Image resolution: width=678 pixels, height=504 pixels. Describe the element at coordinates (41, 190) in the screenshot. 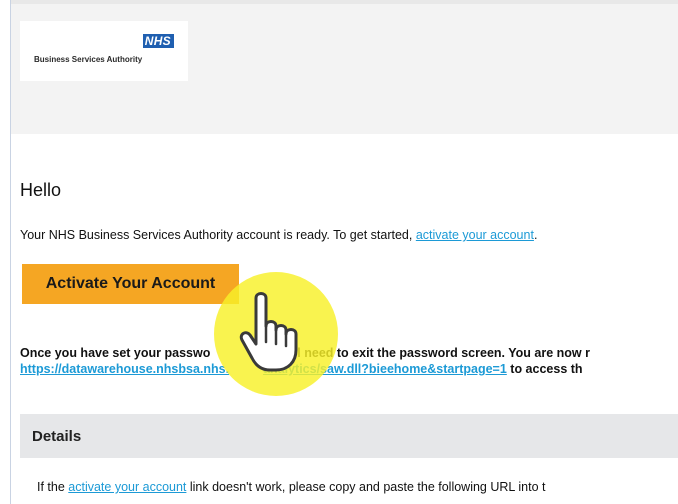

I see `greeting: Hello` at that location.